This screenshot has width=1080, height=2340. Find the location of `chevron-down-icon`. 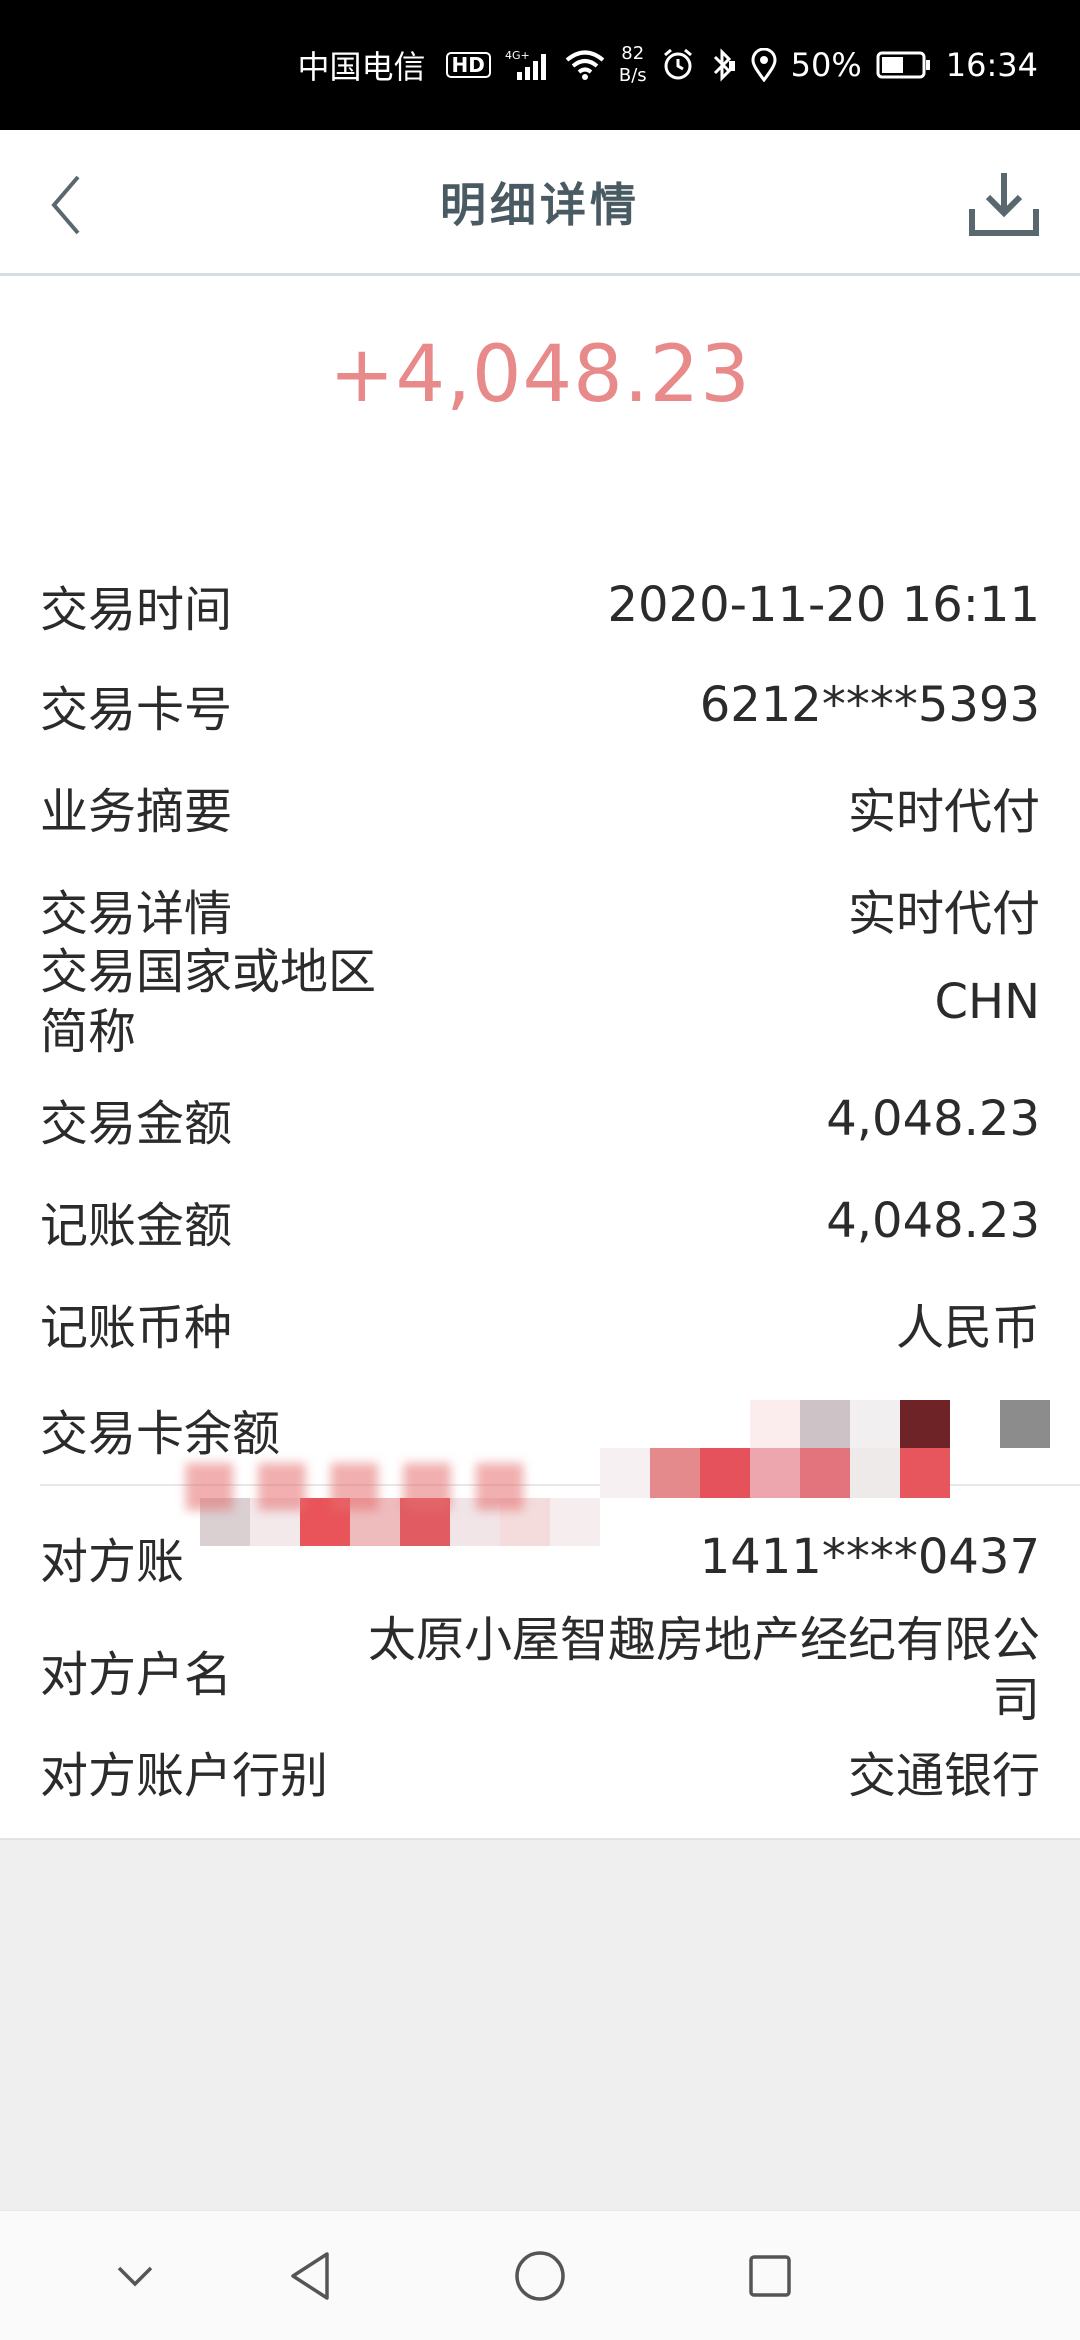

chevron-down-icon is located at coordinates (135, 2276).